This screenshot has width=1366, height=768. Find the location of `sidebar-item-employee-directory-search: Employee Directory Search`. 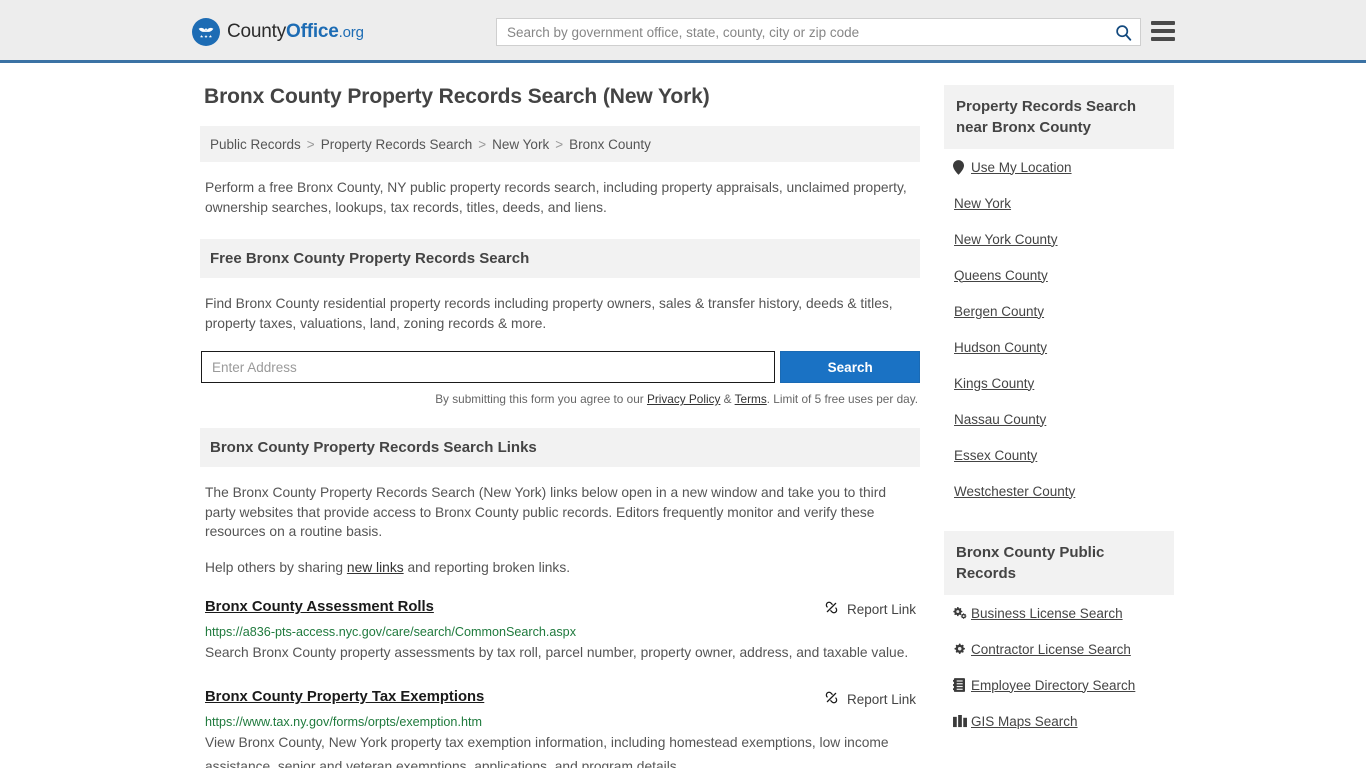

sidebar-item-employee-directory-search: Employee Directory Search is located at coordinates (1063, 685).